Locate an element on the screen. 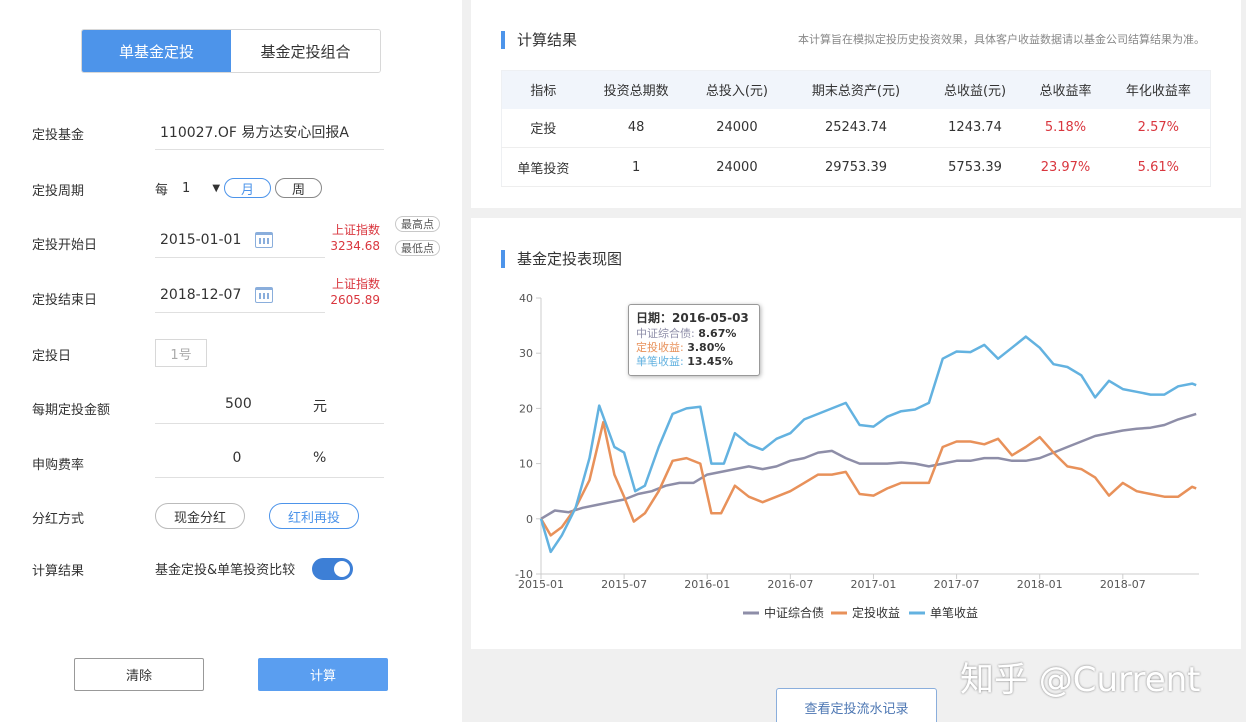 Image resolution: width=1246 pixels, height=722 pixels. tooltip-date: 2016-05-03 is located at coordinates (710, 318).